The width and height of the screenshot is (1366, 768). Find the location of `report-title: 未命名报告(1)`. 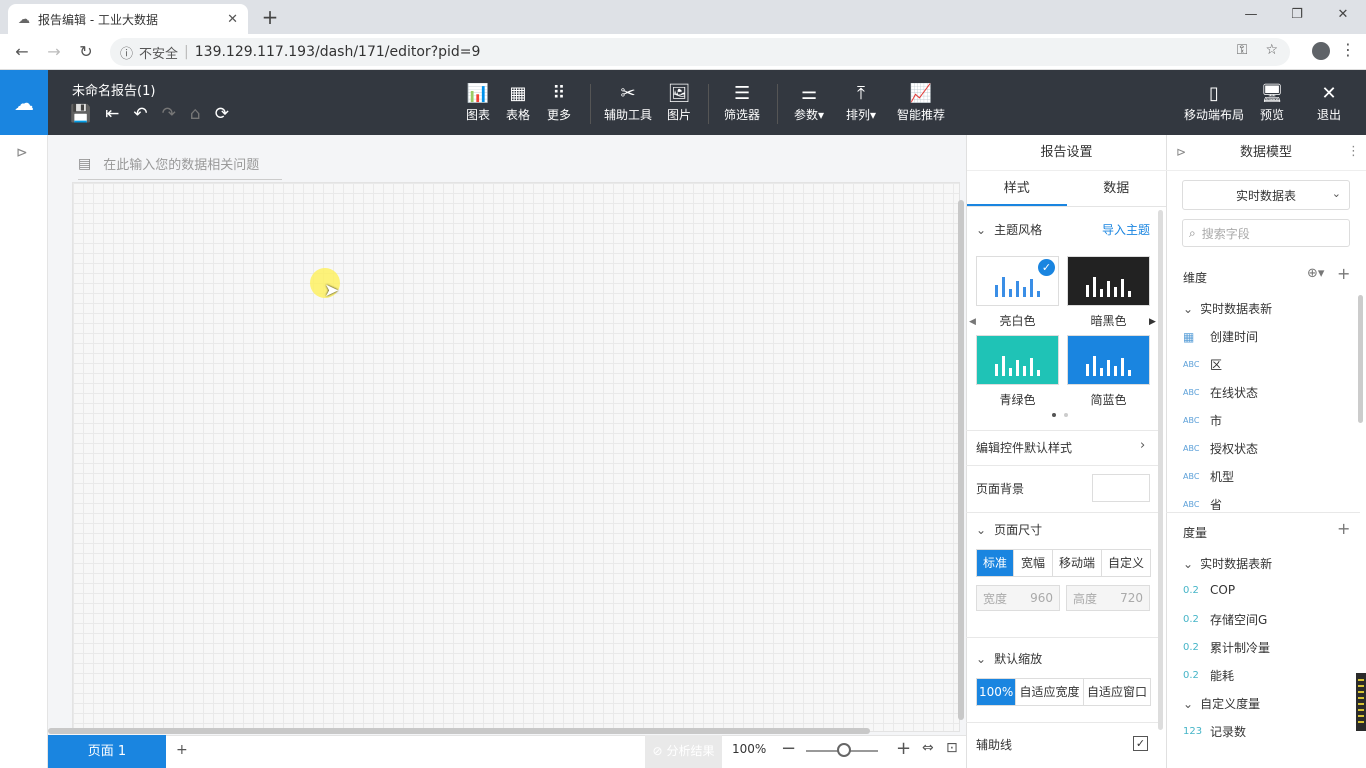

report-title: 未命名报告(1) is located at coordinates (113, 89).